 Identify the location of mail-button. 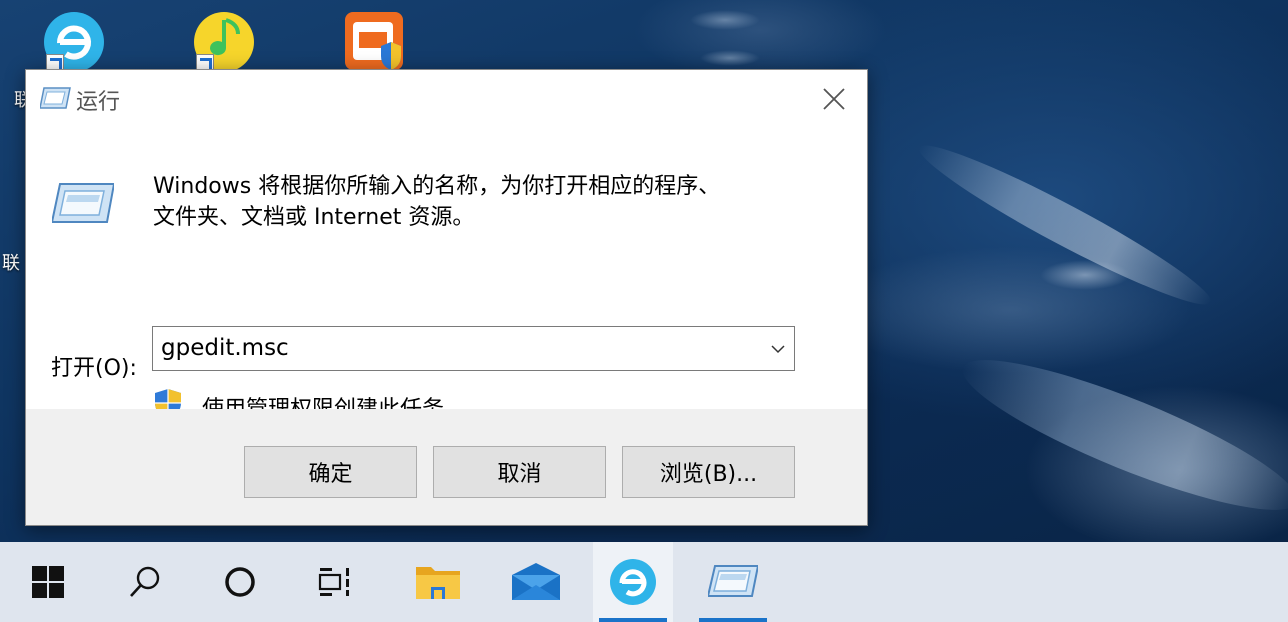
(536, 582).